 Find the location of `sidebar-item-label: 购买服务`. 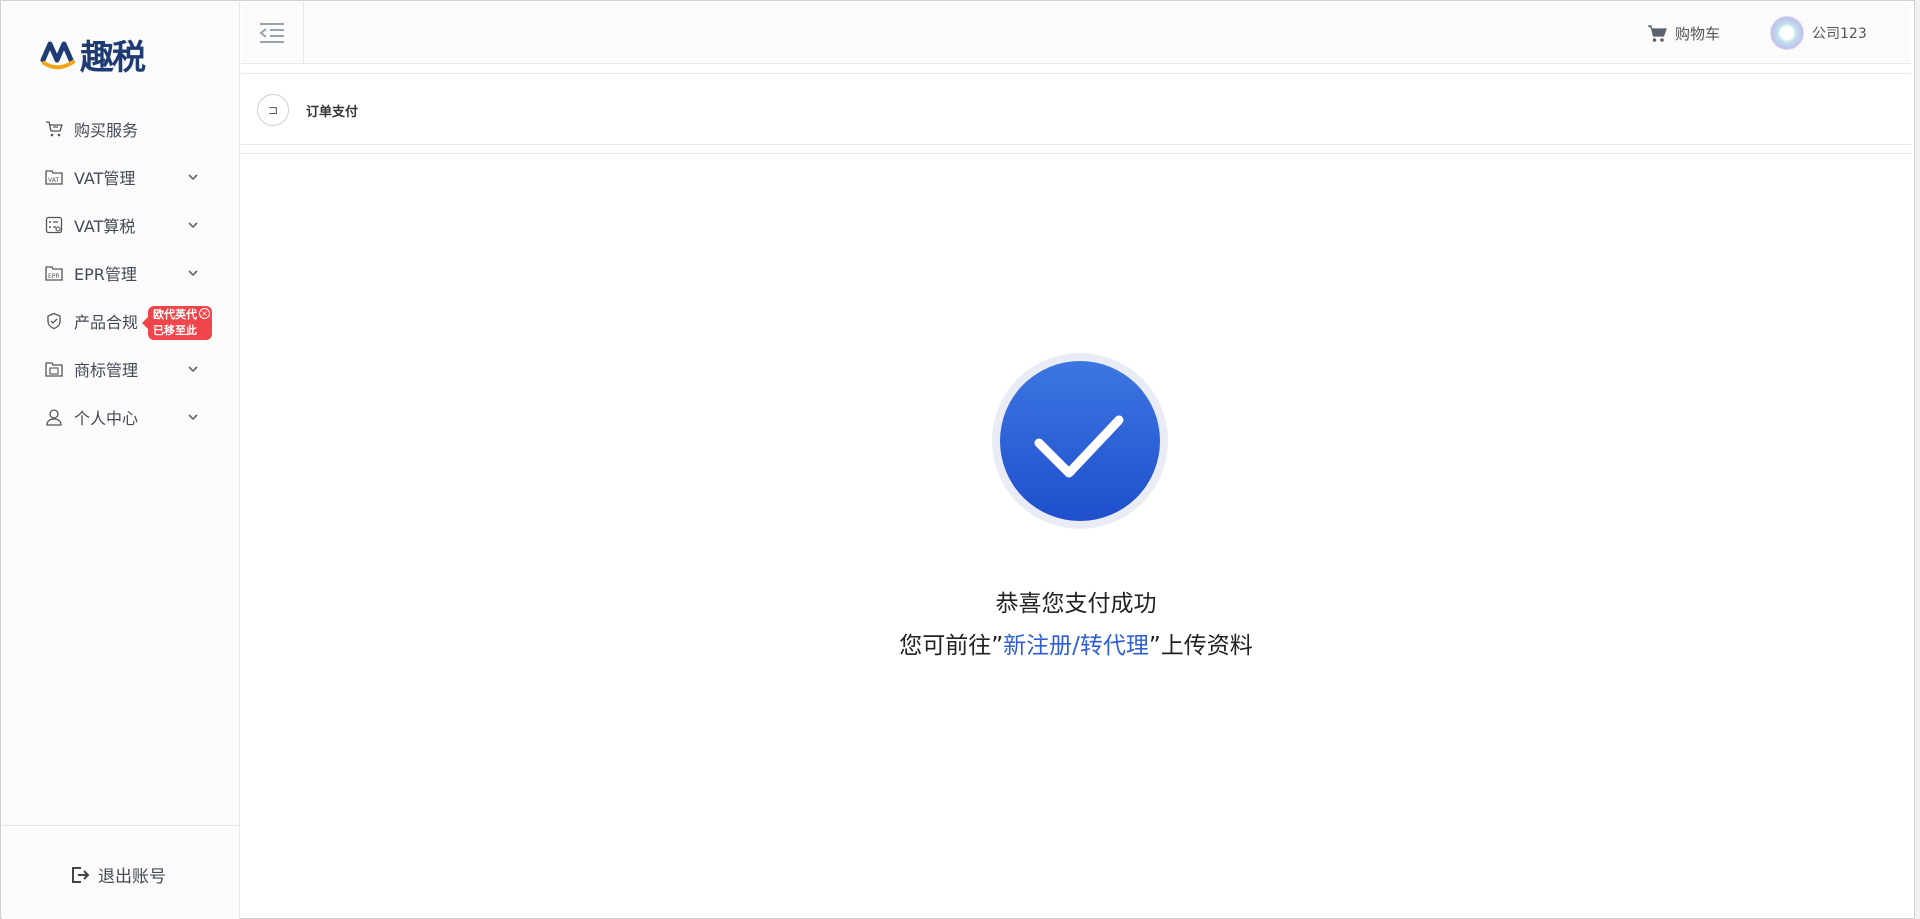

sidebar-item-label: 购买服务 is located at coordinates (106, 130).